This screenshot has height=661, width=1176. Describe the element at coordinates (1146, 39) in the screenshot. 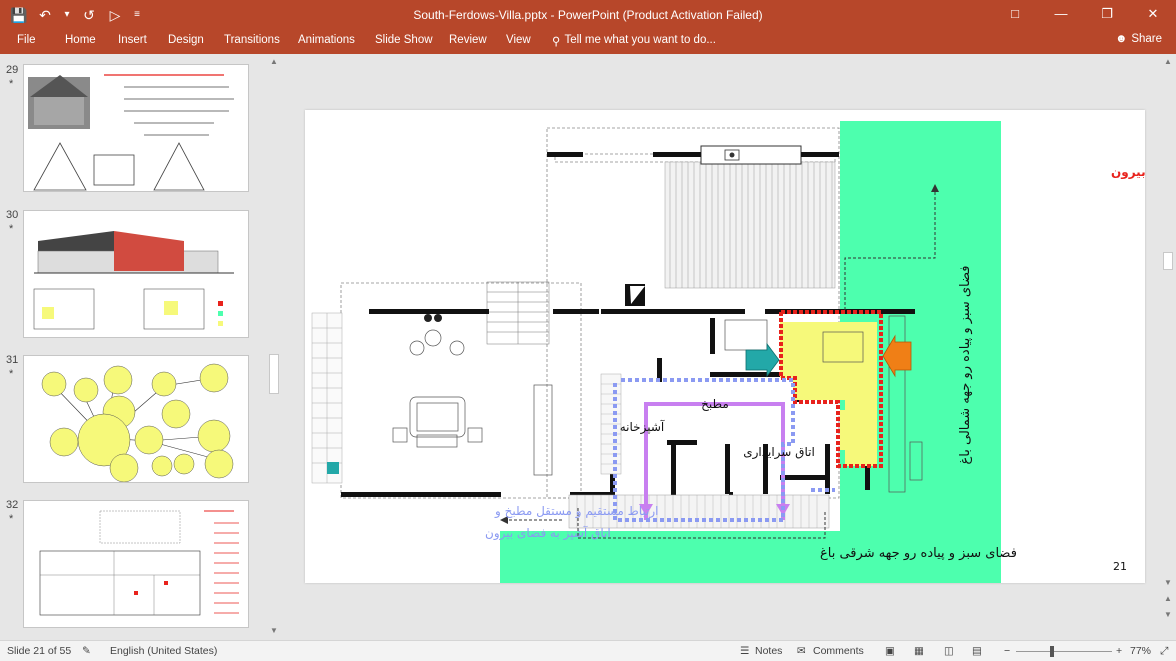

I see `share-label: Share` at that location.